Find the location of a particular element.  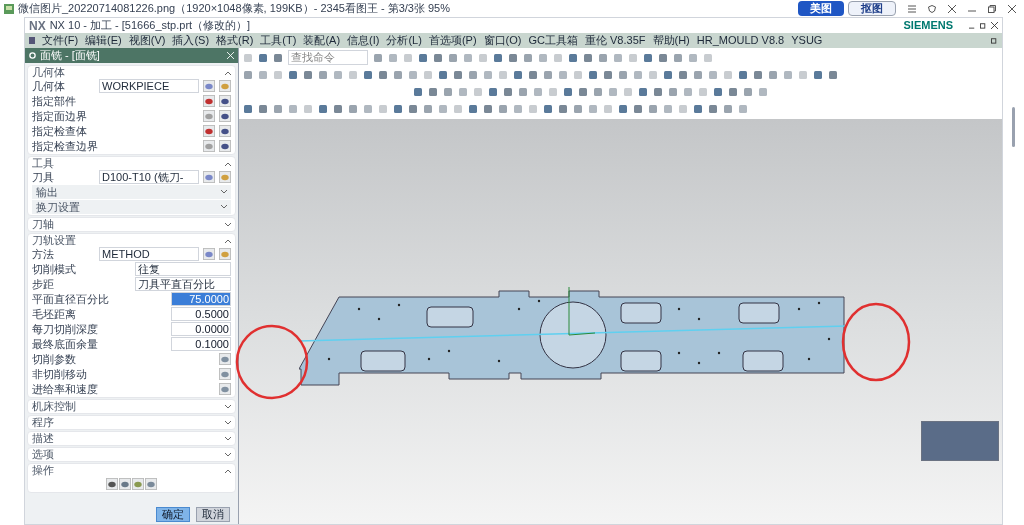

section-header: 几何体 is located at coordinates (131, 72).